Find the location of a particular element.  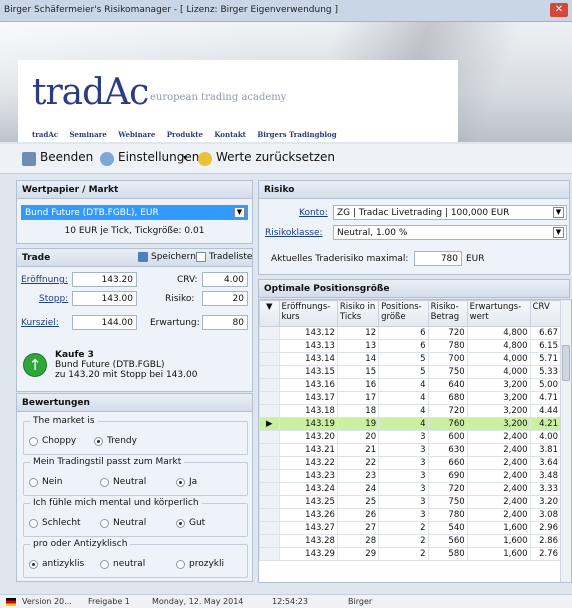

radio-nein is located at coordinates (33, 482).